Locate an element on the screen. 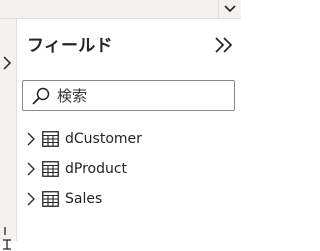  collapsed-pane-strip is located at coordinates (8, 134).